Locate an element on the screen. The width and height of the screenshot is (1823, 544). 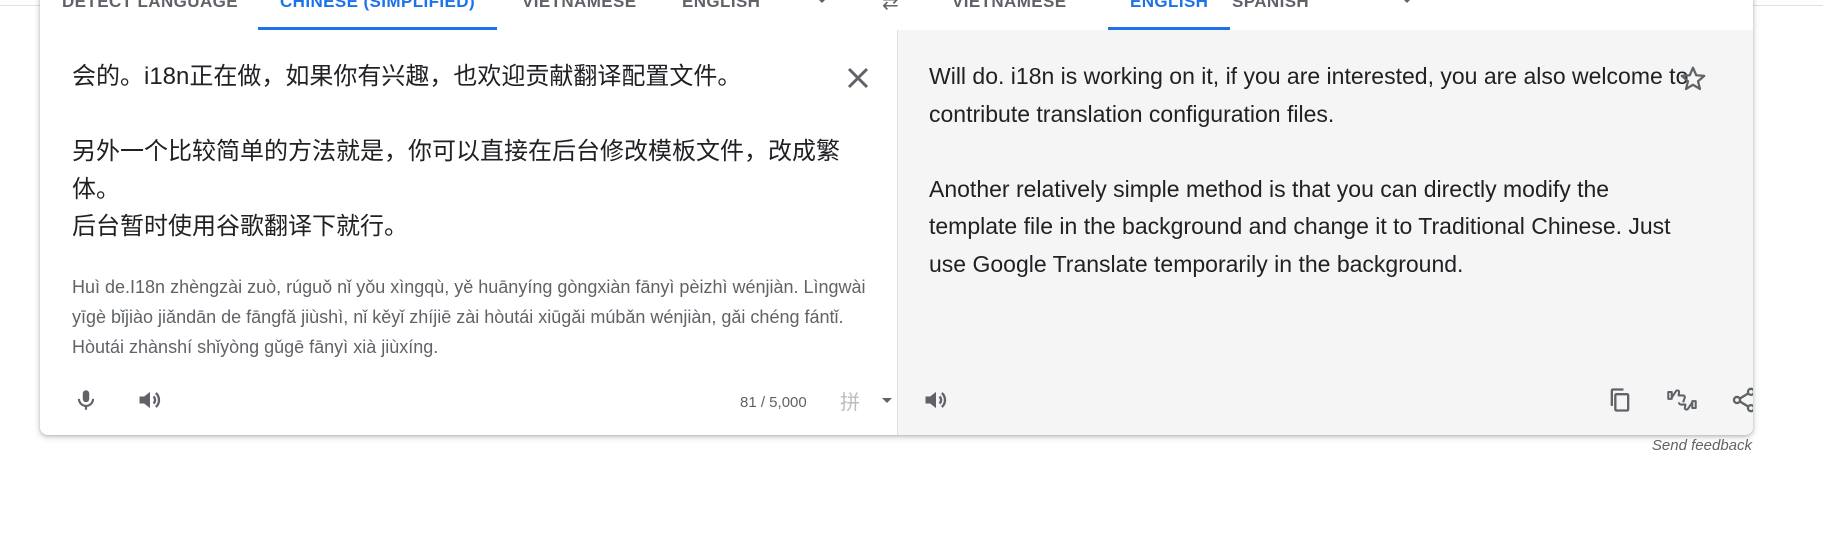
send-feedback-link: Send feedback is located at coordinates (1689, 445).